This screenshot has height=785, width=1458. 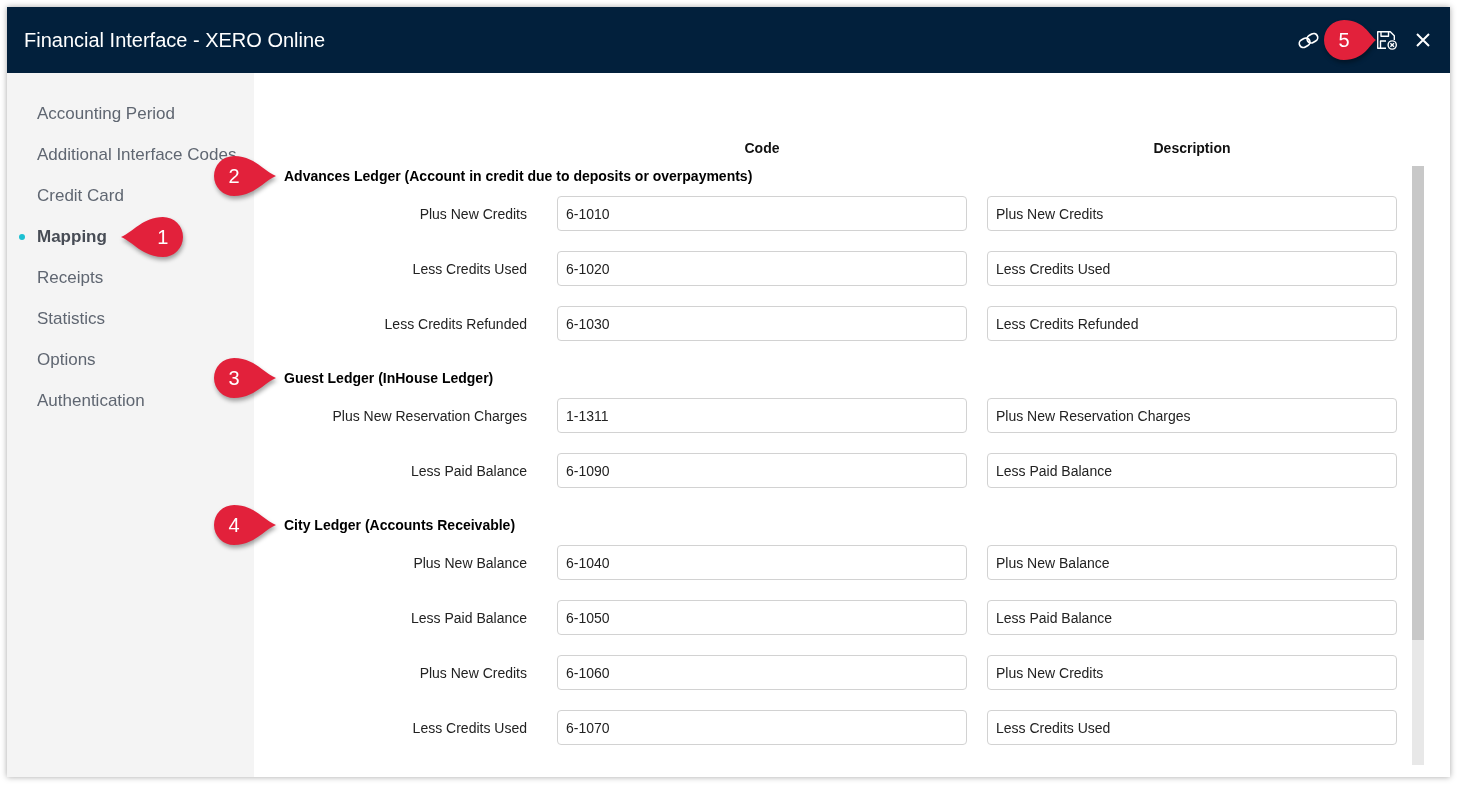 I want to click on code-field: 6-1020, so click(x=762, y=268).